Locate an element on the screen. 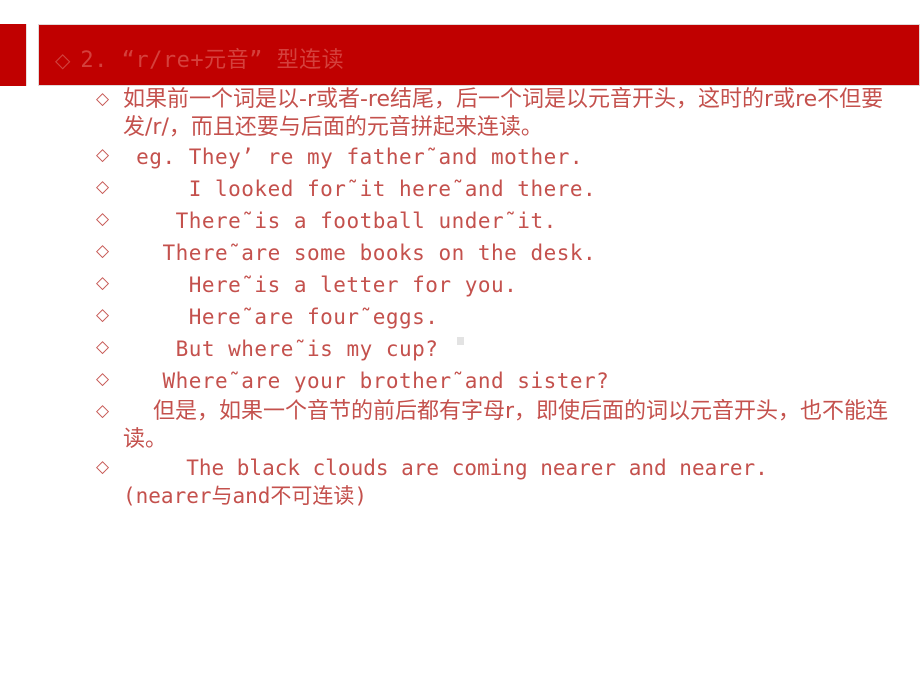 This screenshot has width=920, height=690. example-6-text: Here˜are four˜eggs. is located at coordinates (281, 317).